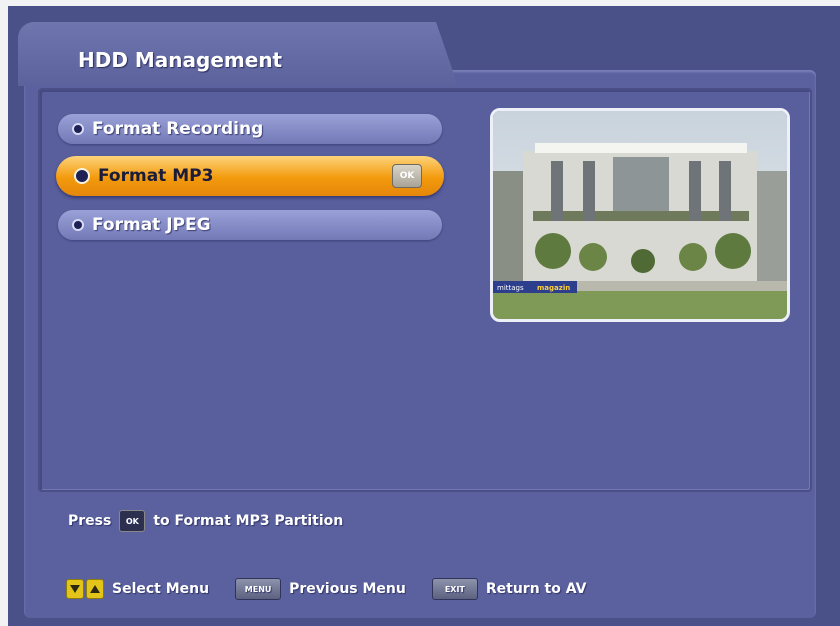 The height and width of the screenshot is (626, 840). I want to click on page-title: HDD Management, so click(180, 60).